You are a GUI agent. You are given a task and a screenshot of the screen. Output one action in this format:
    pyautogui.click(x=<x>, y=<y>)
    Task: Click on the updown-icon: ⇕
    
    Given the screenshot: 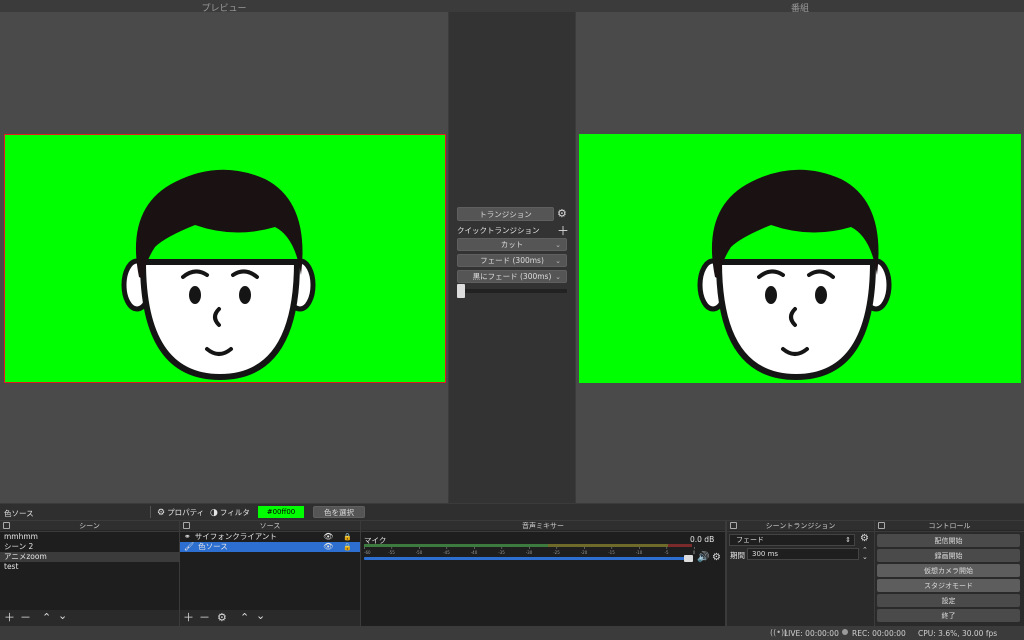 What is the action you would take?
    pyautogui.click(x=848, y=540)
    